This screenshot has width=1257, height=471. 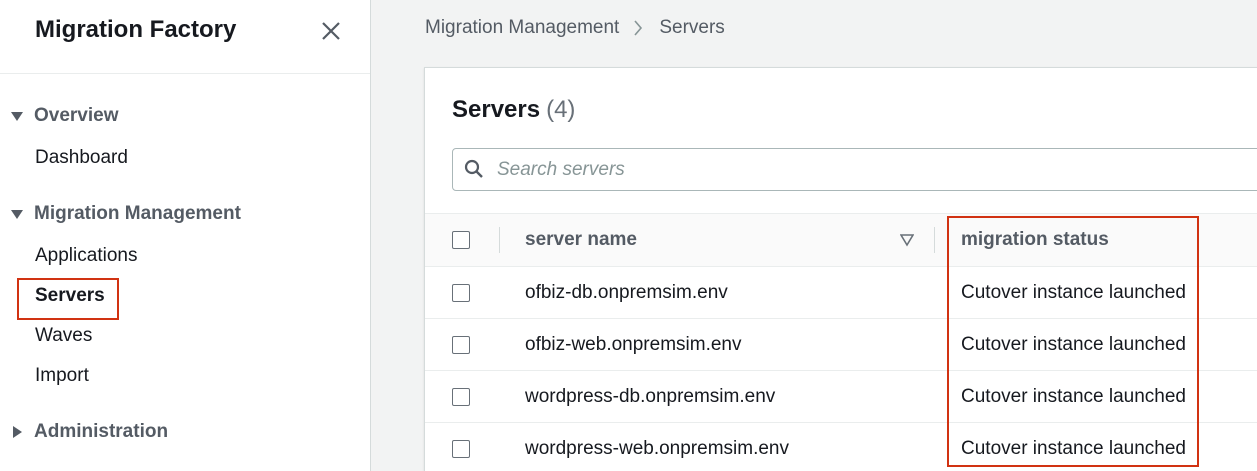 I want to click on server-name-cell: wordpress-db.onpremsim.env, so click(x=650, y=396).